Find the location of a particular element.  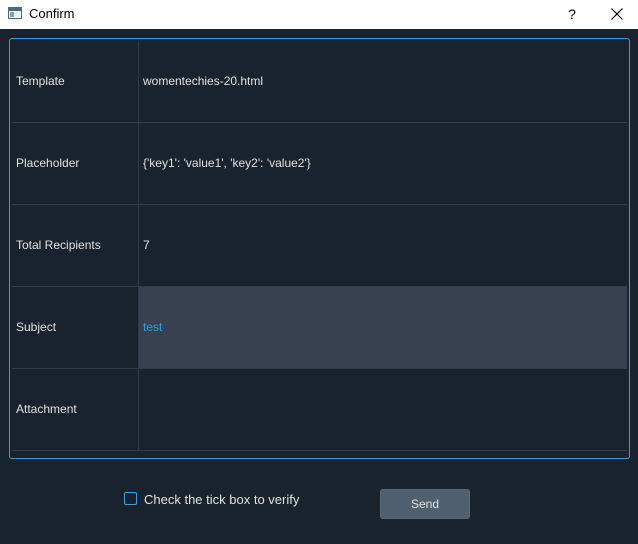

row-value-cell: {'key1': 'value1', 'key2': 'value2'} is located at coordinates (383, 163).